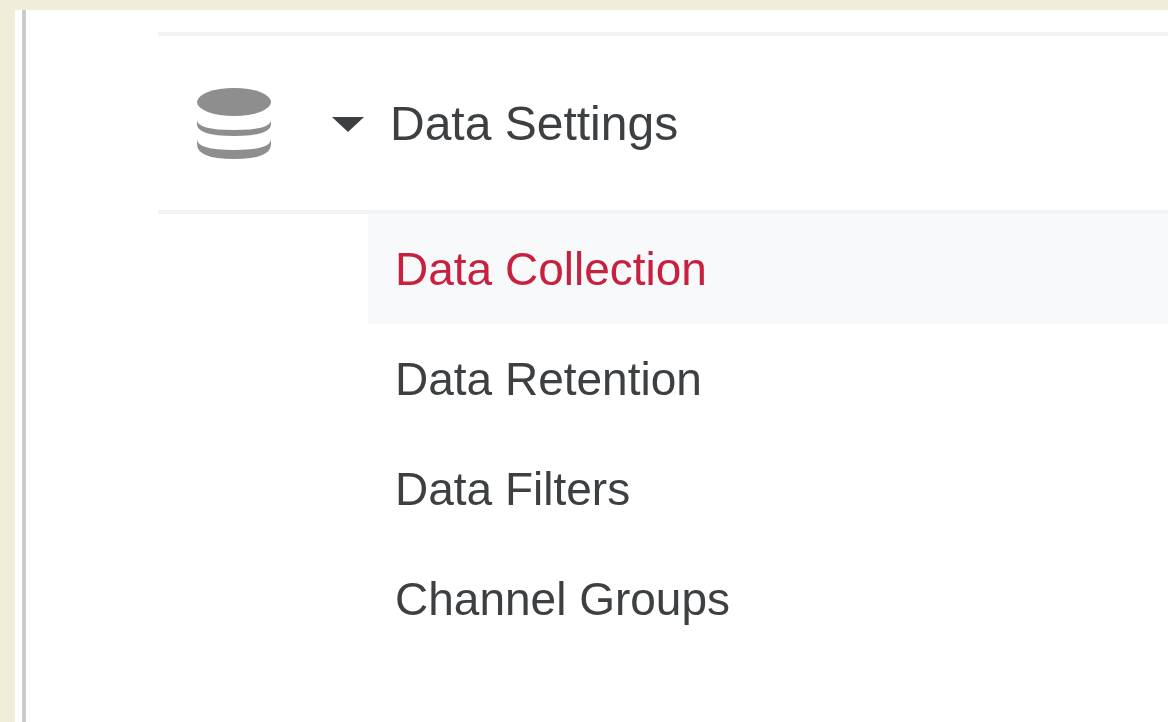  What do you see at coordinates (768, 599) in the screenshot?
I see `menu-item: Channel Groups` at bounding box center [768, 599].